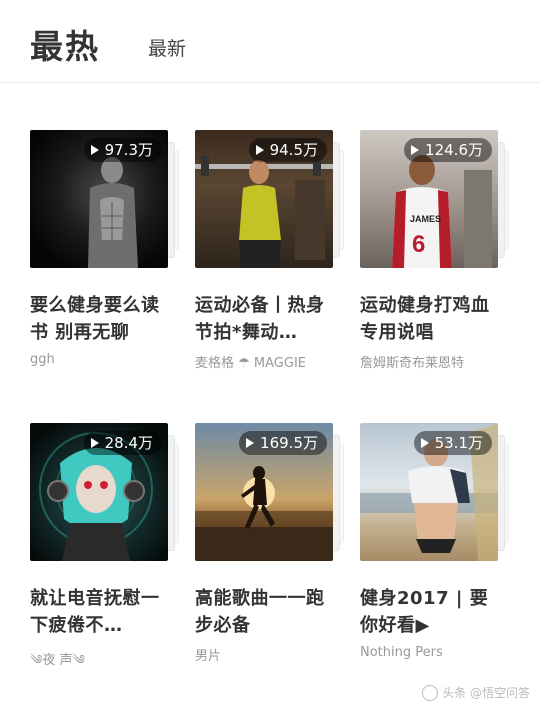  What do you see at coordinates (100, 319) in the screenshot?
I see `playlist-title: 要么健身要么读书 别再无聊` at bounding box center [100, 319].